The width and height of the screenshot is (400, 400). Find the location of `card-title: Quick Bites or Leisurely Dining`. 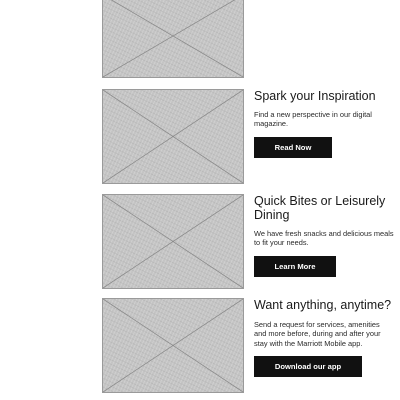

card-title: Quick Bites or Leisurely Dining is located at coordinates (320, 208).